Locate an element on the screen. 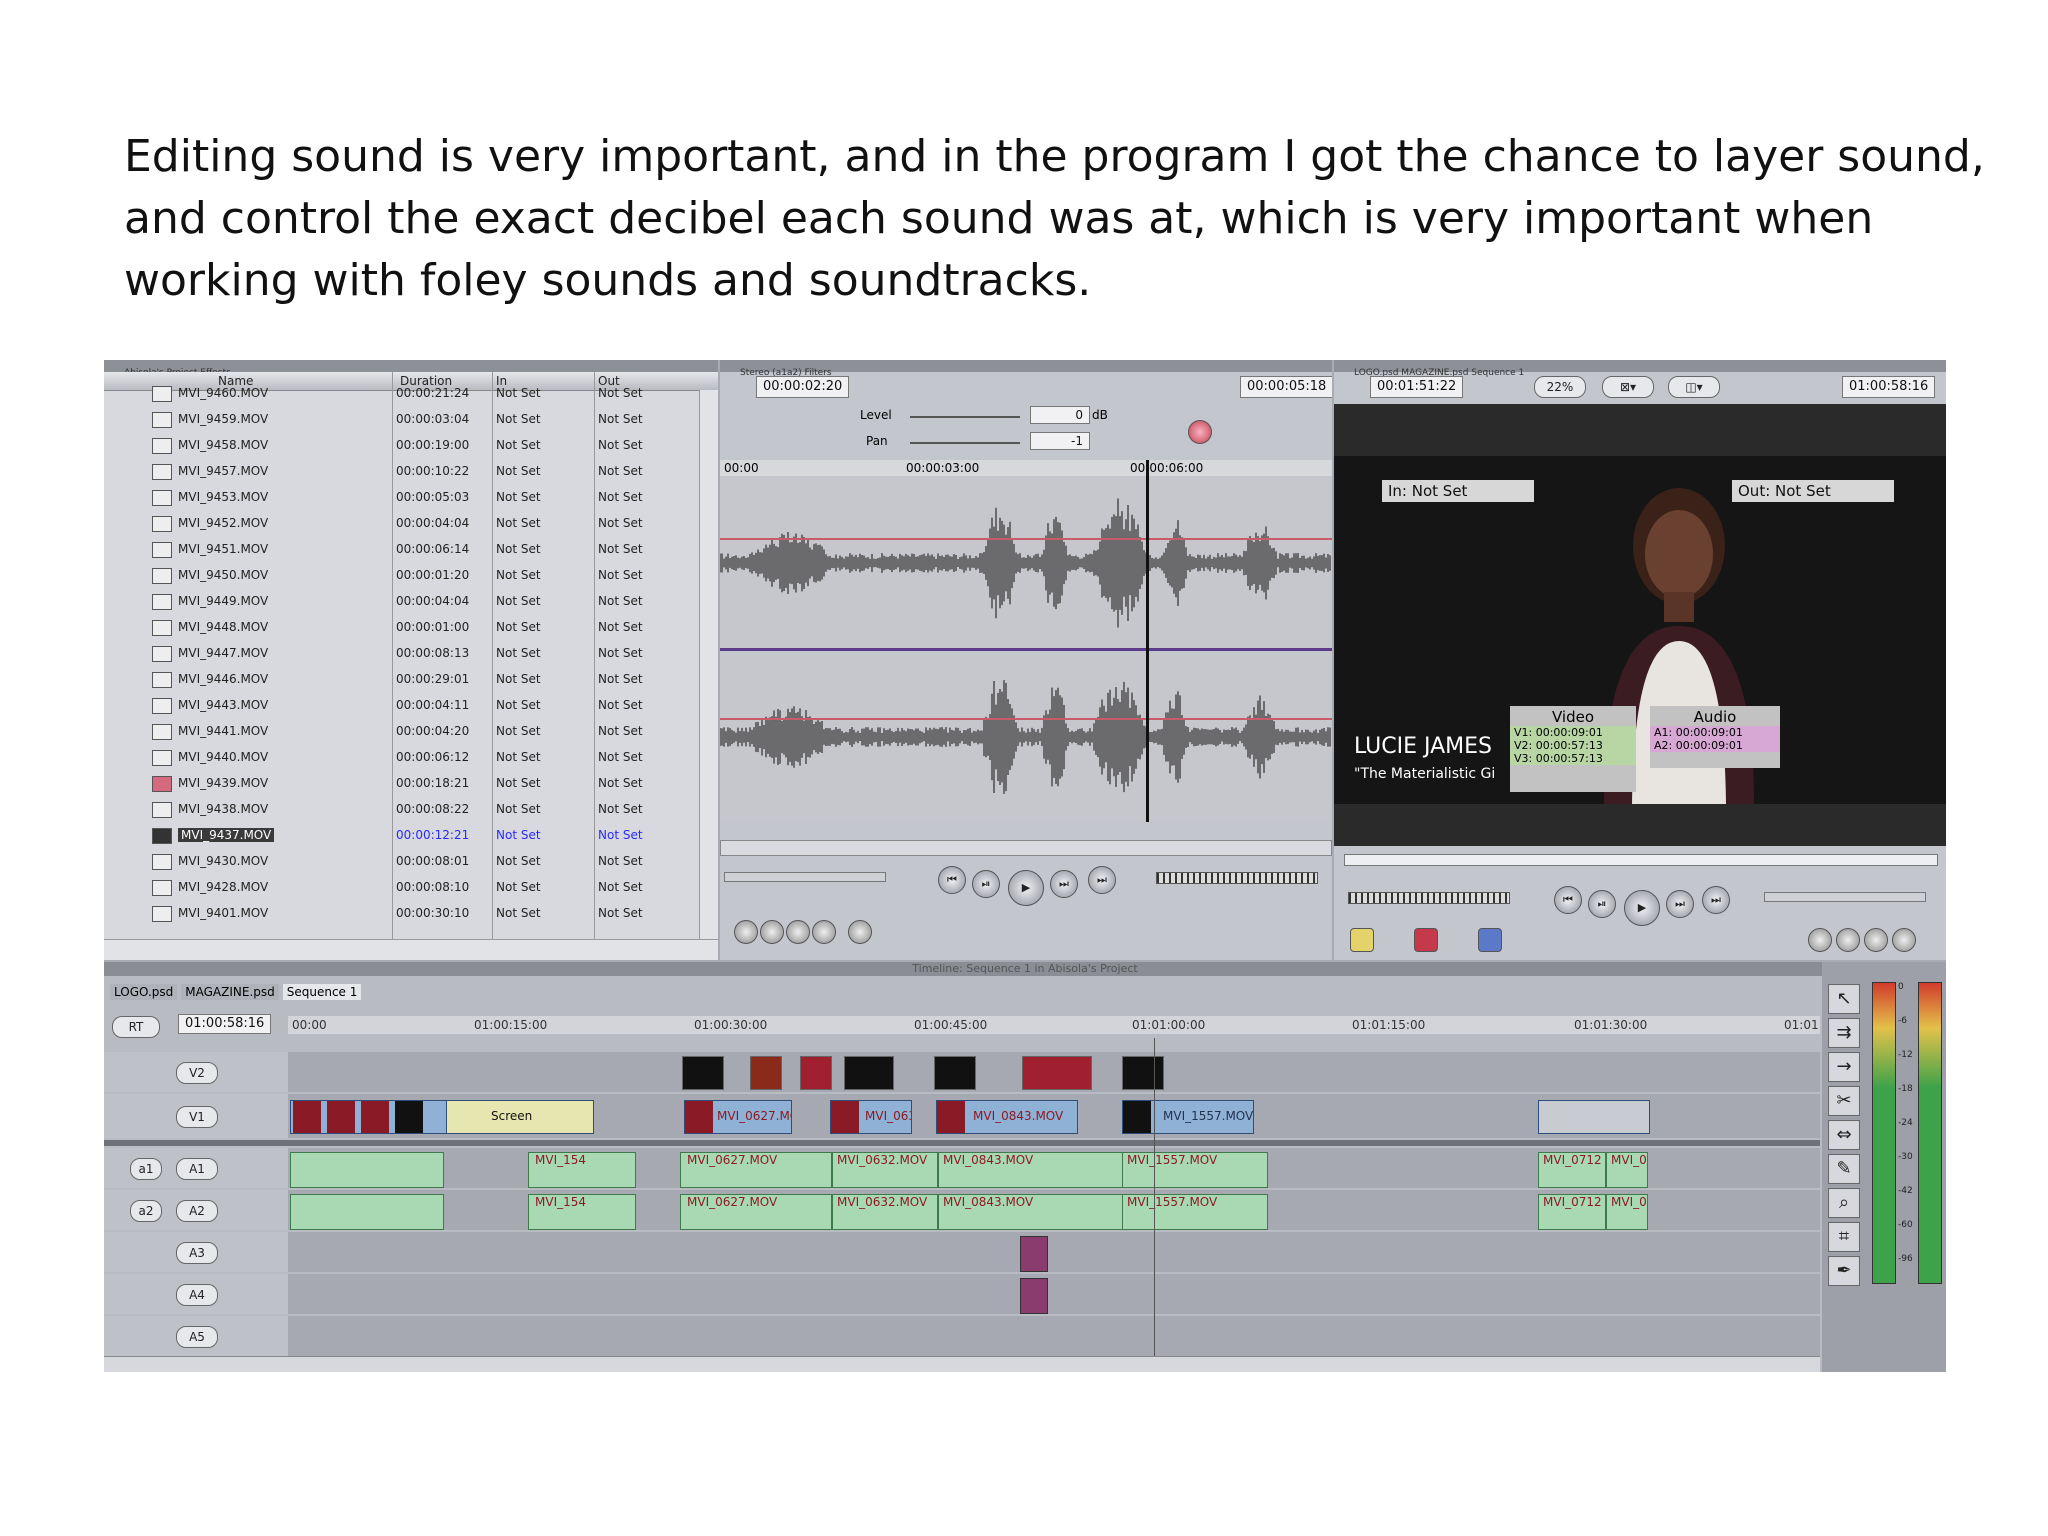  browser-row: MVI_9437.MOV 00:00:12:21 Not Set Not Set is located at coordinates (401, 835).